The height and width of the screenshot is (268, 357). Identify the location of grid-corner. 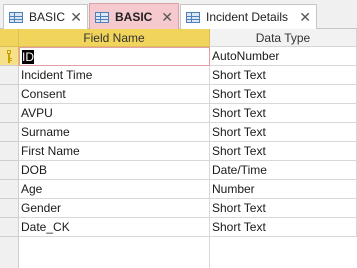
(9, 38).